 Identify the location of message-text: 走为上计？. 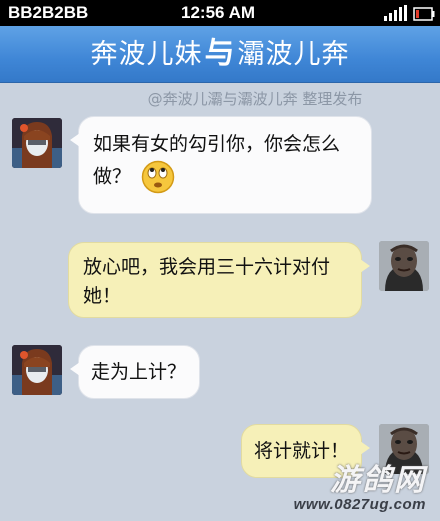
(139, 372).